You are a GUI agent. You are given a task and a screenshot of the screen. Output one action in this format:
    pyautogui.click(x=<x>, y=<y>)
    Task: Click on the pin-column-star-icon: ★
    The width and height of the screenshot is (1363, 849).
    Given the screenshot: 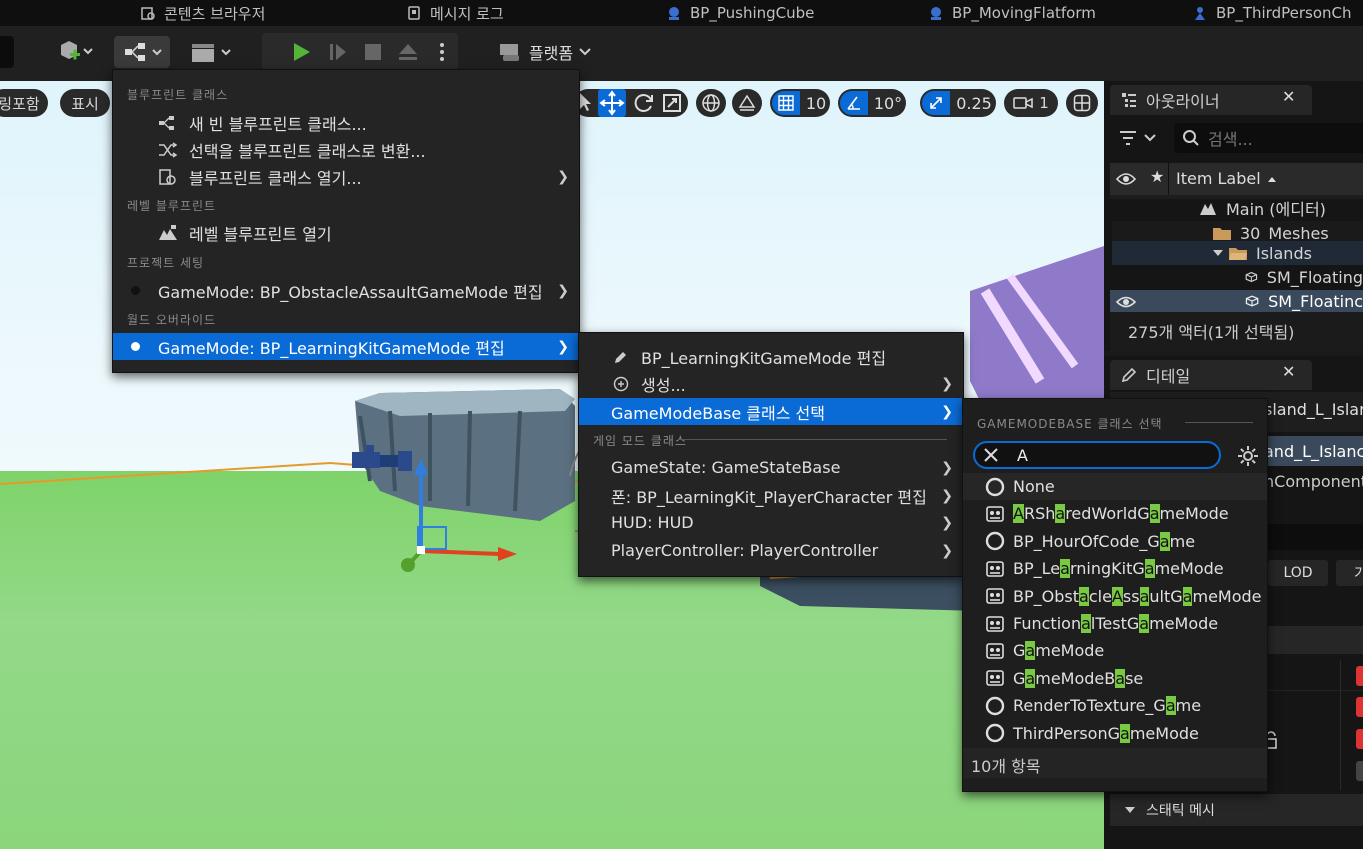 What is the action you would take?
    pyautogui.click(x=1157, y=176)
    